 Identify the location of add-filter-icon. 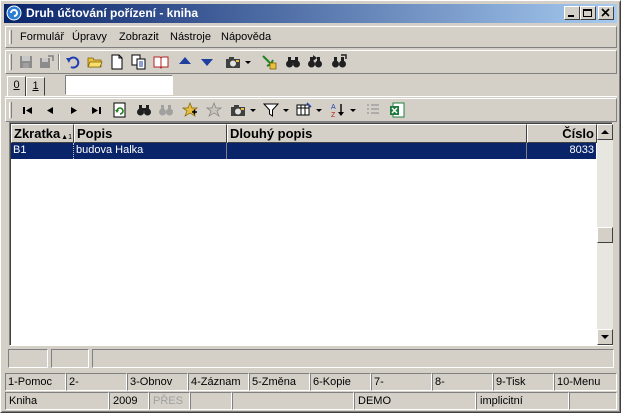
(190, 110).